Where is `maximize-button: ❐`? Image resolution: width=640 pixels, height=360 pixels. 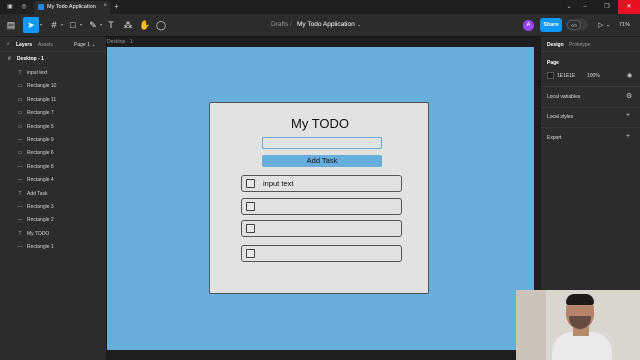 maximize-button: ❐ is located at coordinates (607, 7).